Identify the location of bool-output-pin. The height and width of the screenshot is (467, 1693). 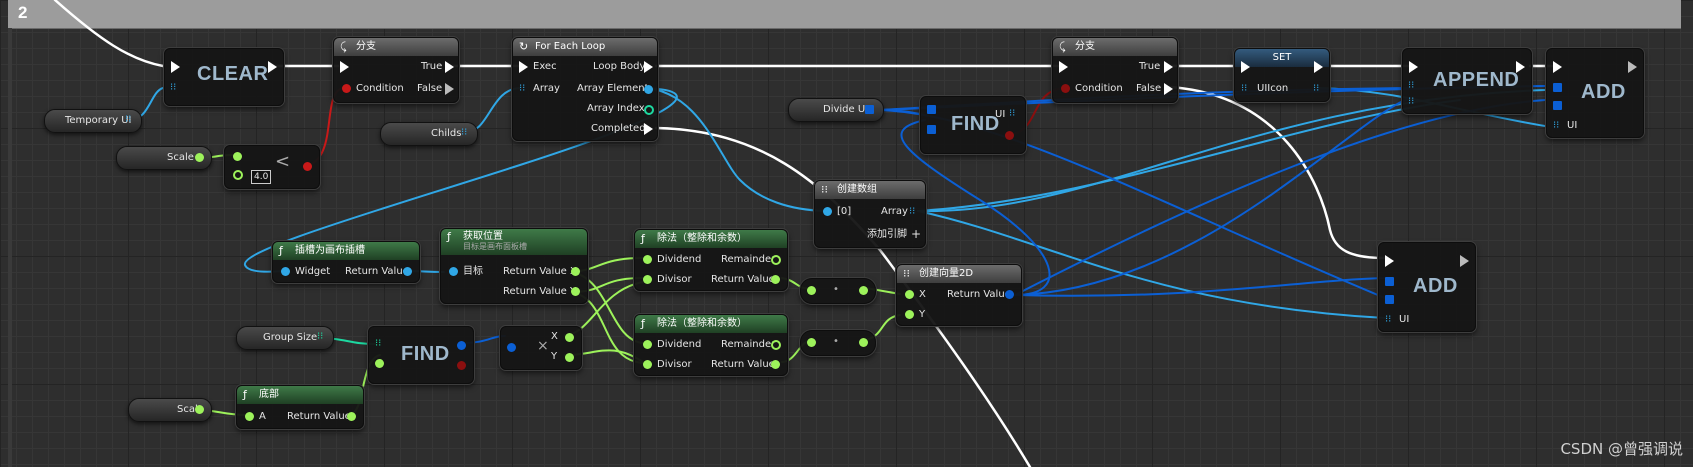
(307, 166).